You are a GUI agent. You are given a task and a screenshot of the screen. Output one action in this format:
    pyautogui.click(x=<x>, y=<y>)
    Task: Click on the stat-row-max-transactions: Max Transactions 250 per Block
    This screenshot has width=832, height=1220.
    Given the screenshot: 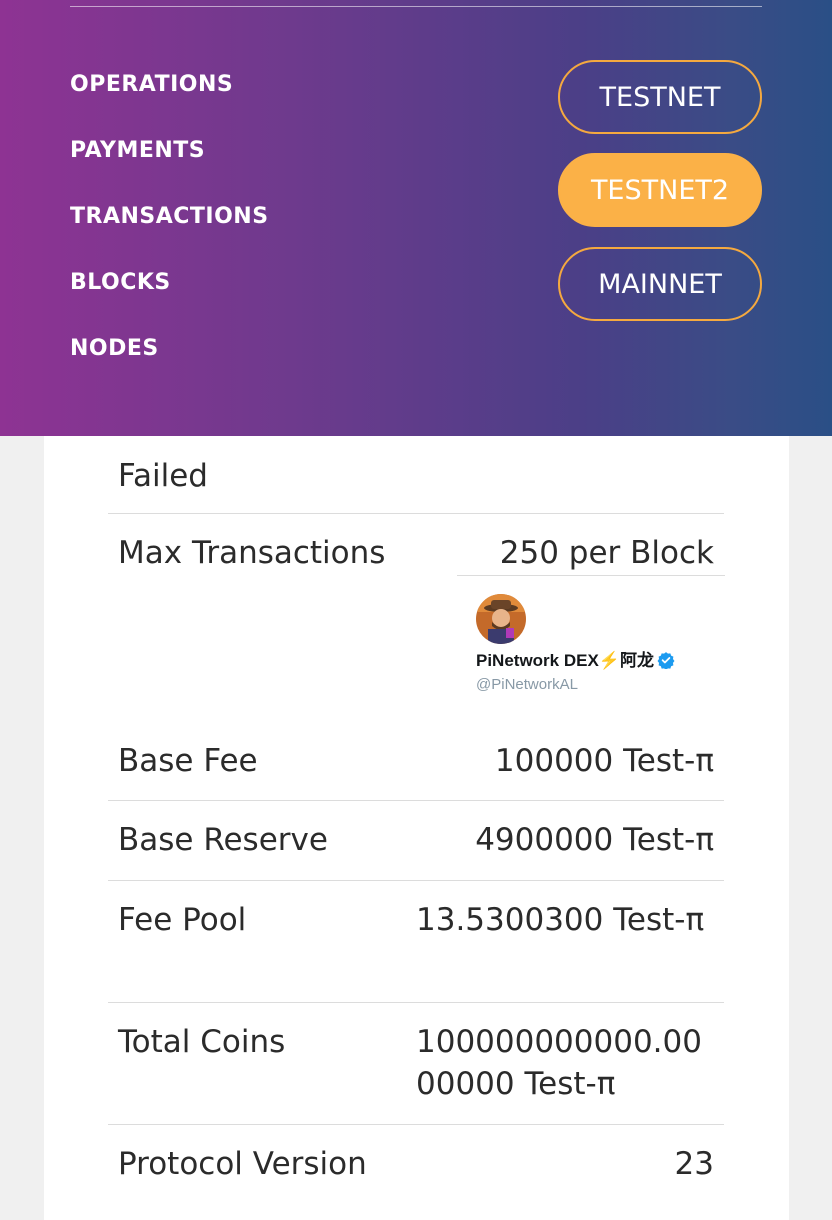 What is the action you would take?
    pyautogui.click(x=416, y=554)
    